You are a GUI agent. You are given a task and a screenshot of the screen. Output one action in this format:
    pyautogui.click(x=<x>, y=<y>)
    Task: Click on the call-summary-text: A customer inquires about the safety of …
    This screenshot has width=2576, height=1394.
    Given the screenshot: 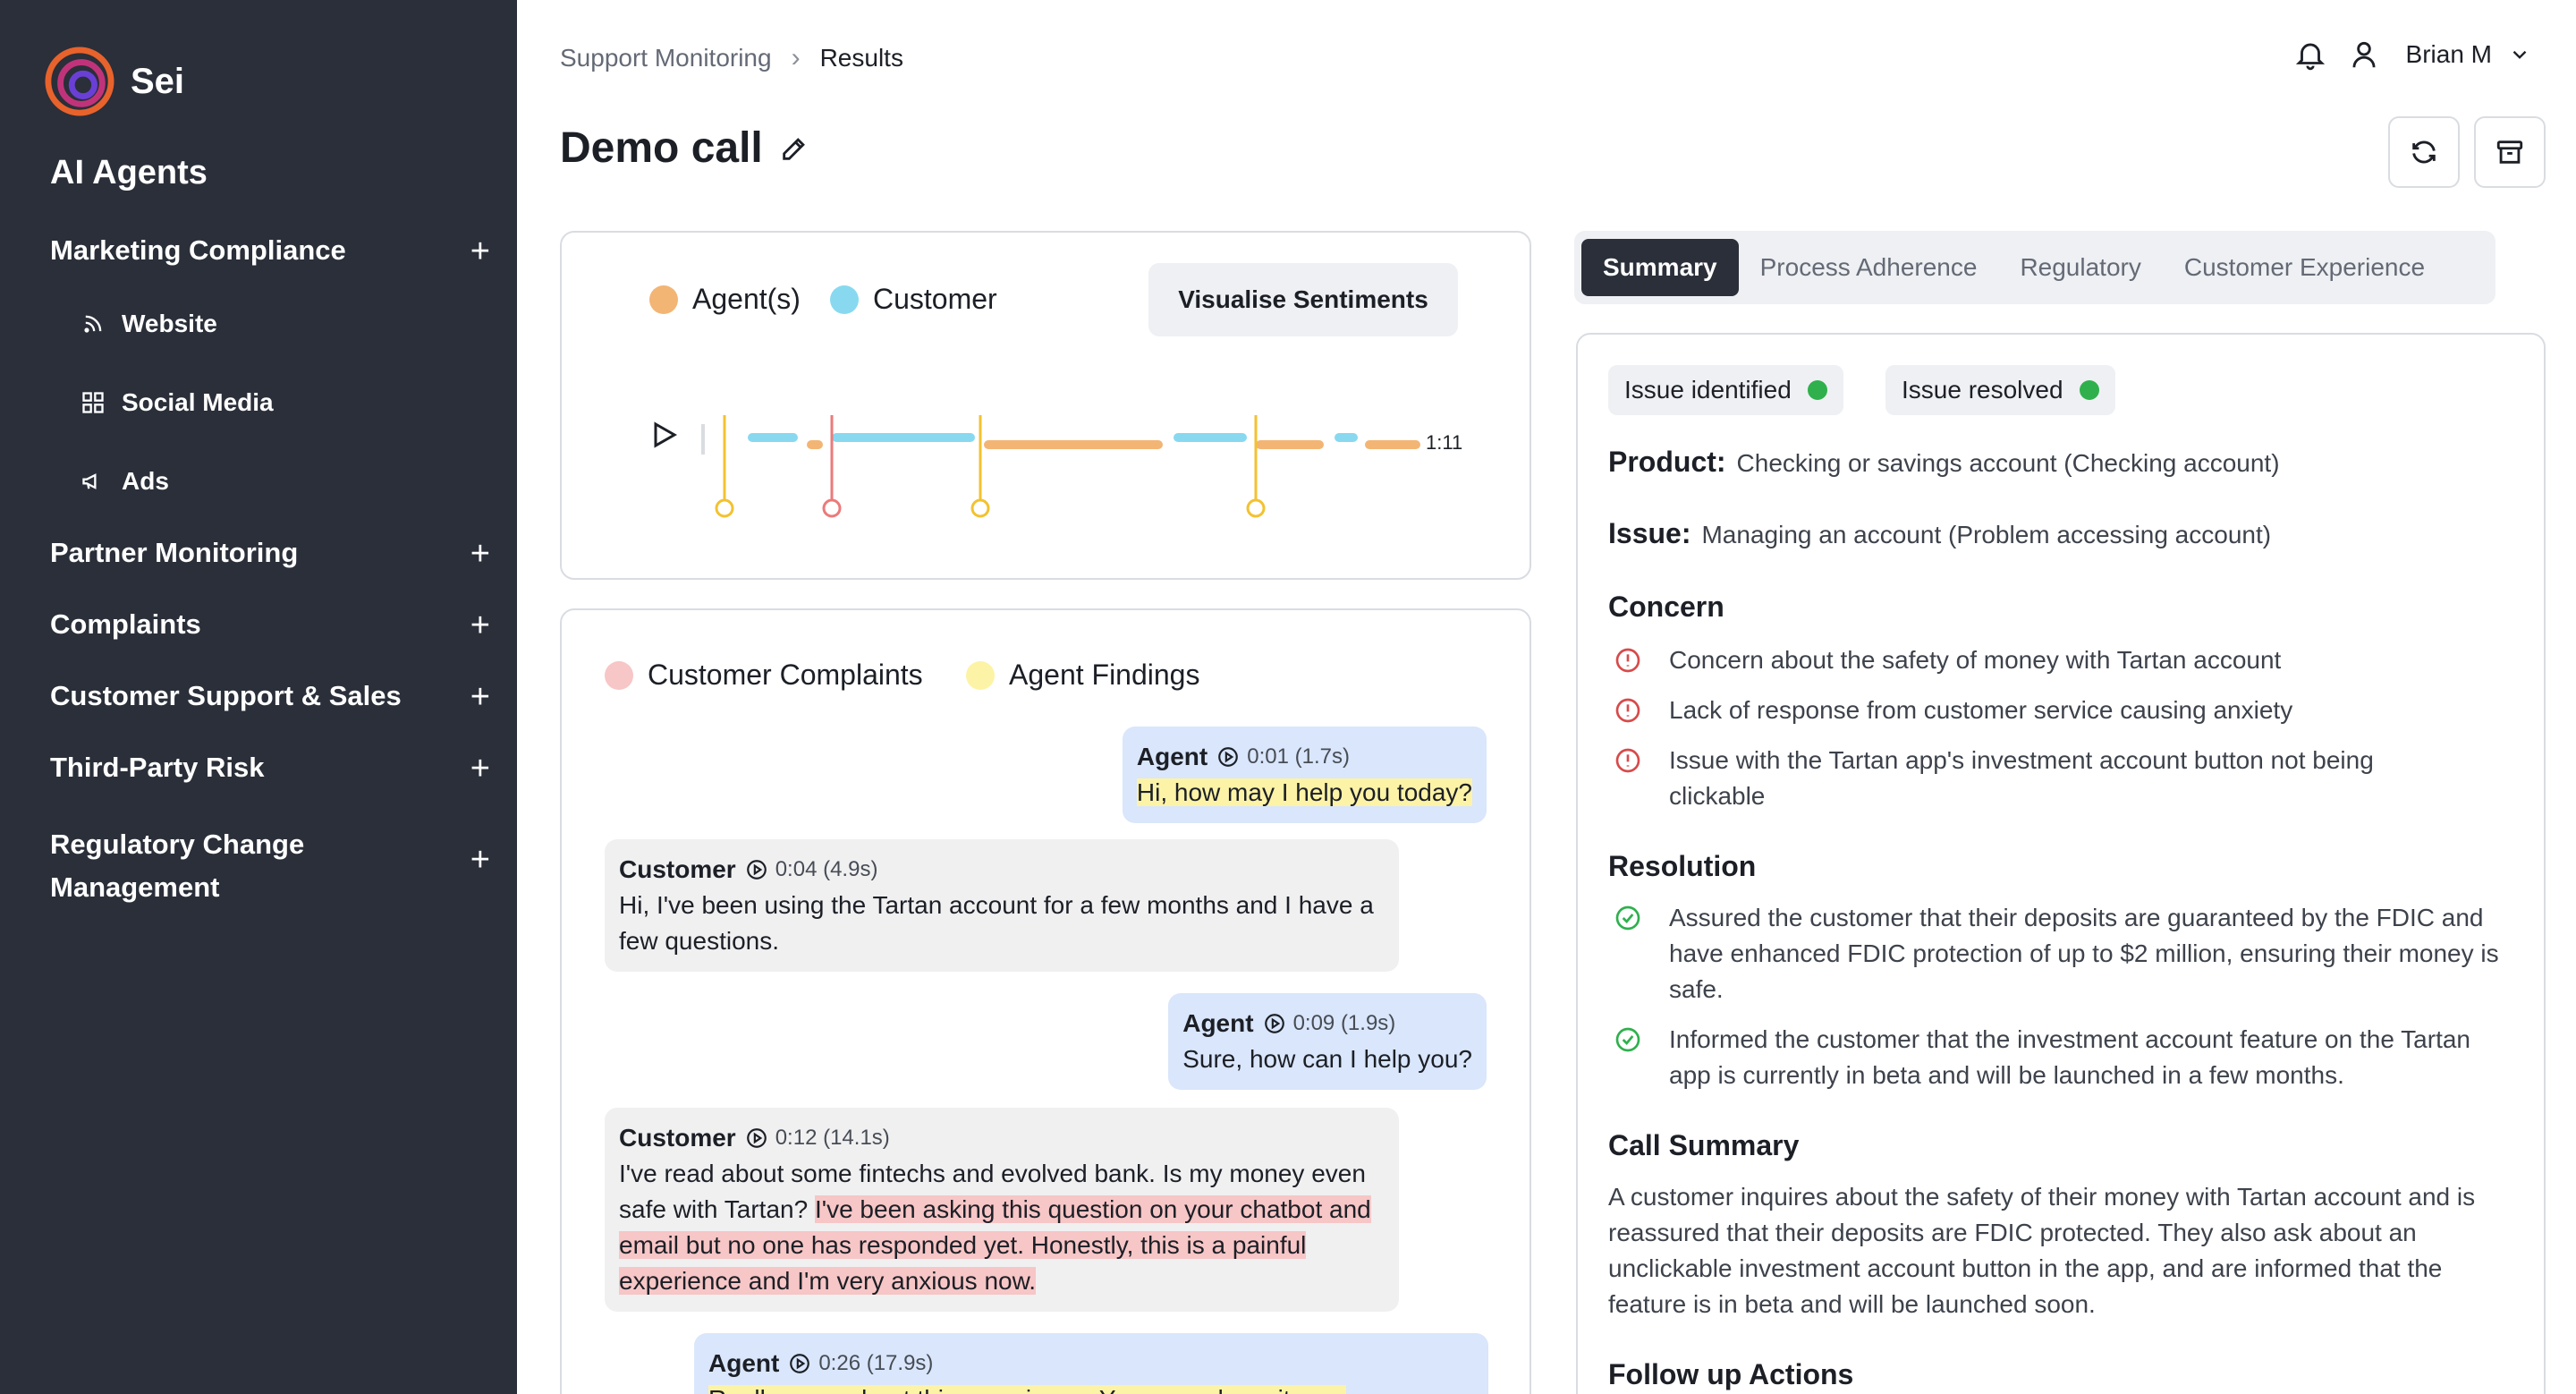 What is the action you would take?
    pyautogui.click(x=2042, y=1251)
    